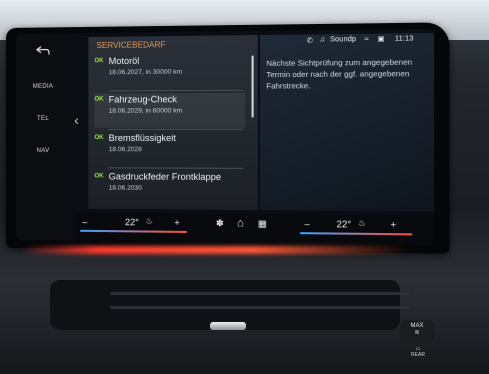  Describe the element at coordinates (165, 177) in the screenshot. I see `item-title: Gasdruckfeder Frontklappe` at that location.